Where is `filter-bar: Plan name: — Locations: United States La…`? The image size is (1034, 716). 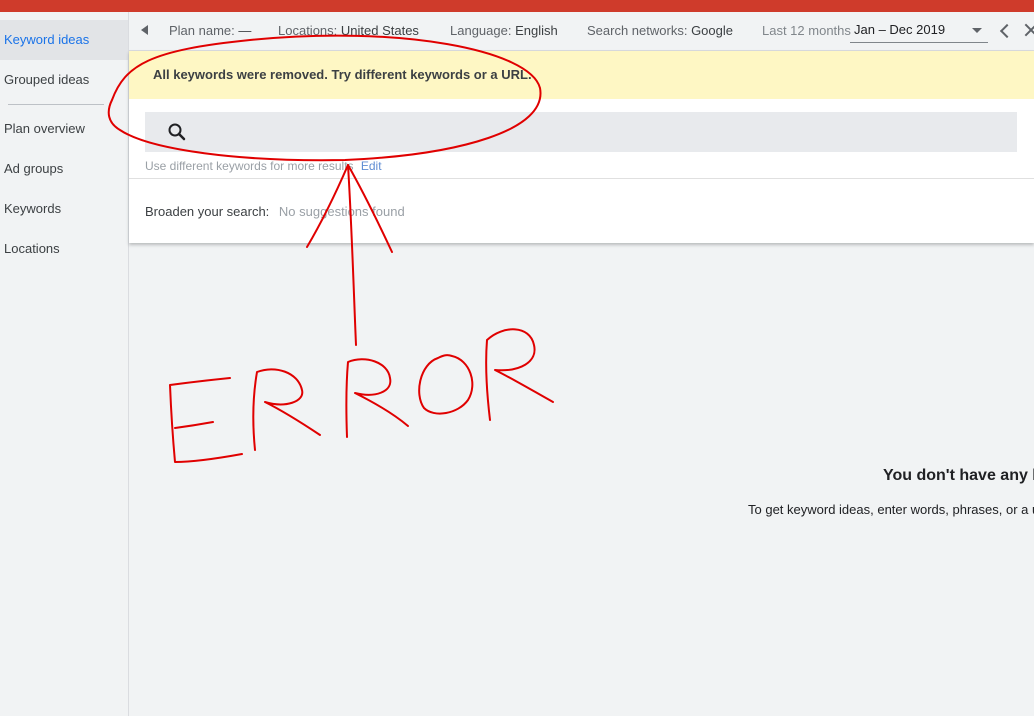 filter-bar: Plan name: — Locations: United States La… is located at coordinates (581, 31).